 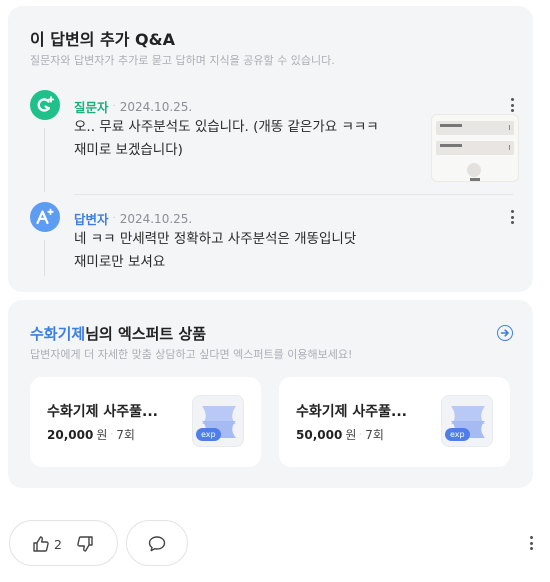 I want to click on expert-product-card: 수화기제 사주풀... 20,000 원 · 7회 exp, so click(x=145, y=422).